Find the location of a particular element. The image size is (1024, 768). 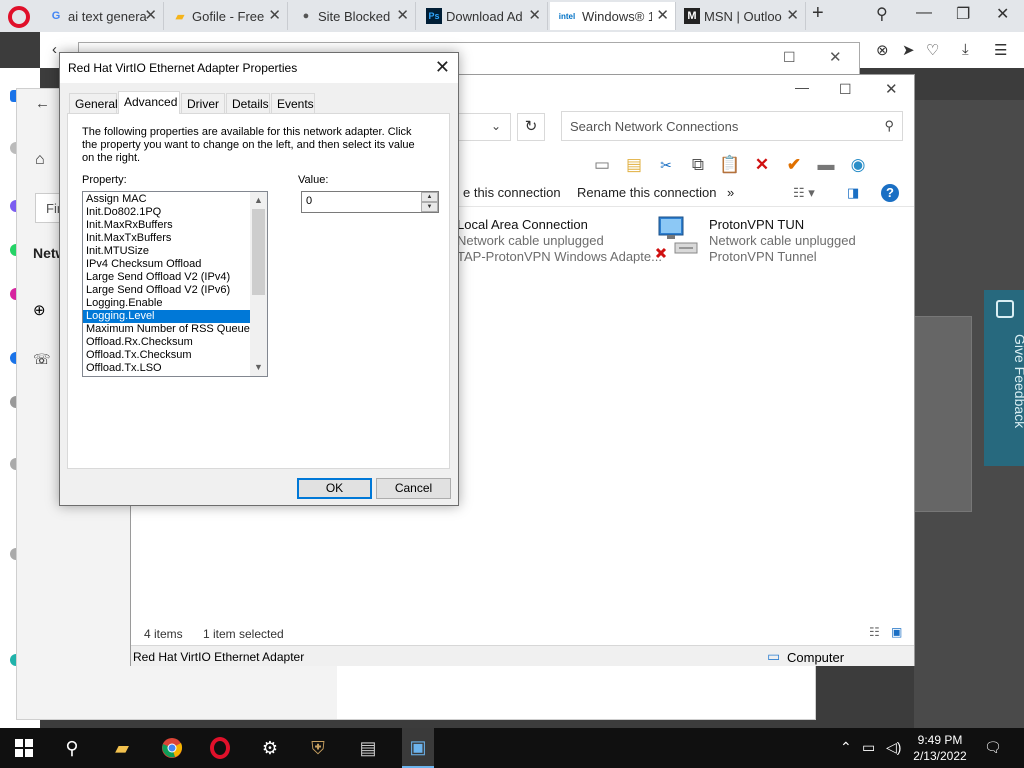

property-list-item: Assign MAC is located at coordinates (166, 199).